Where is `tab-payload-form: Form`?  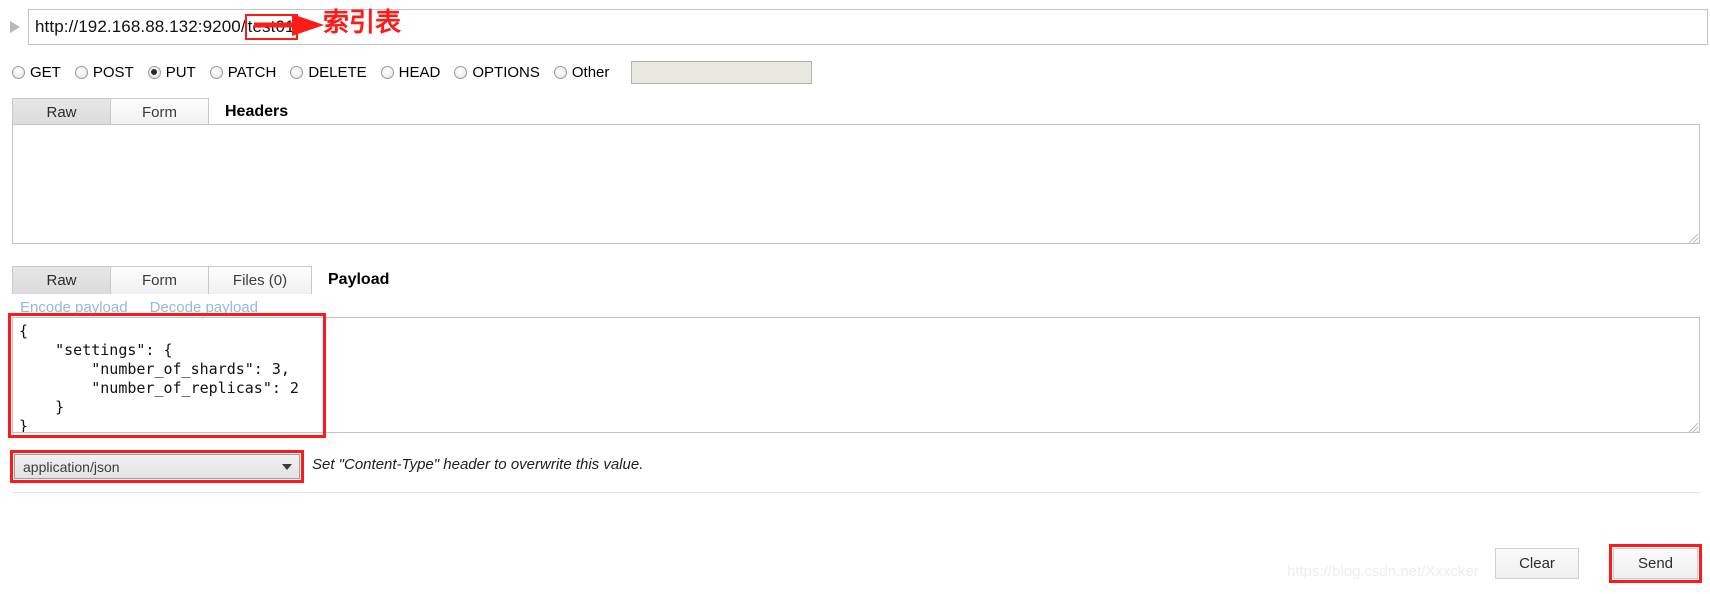
tab-payload-form: Form is located at coordinates (159, 280).